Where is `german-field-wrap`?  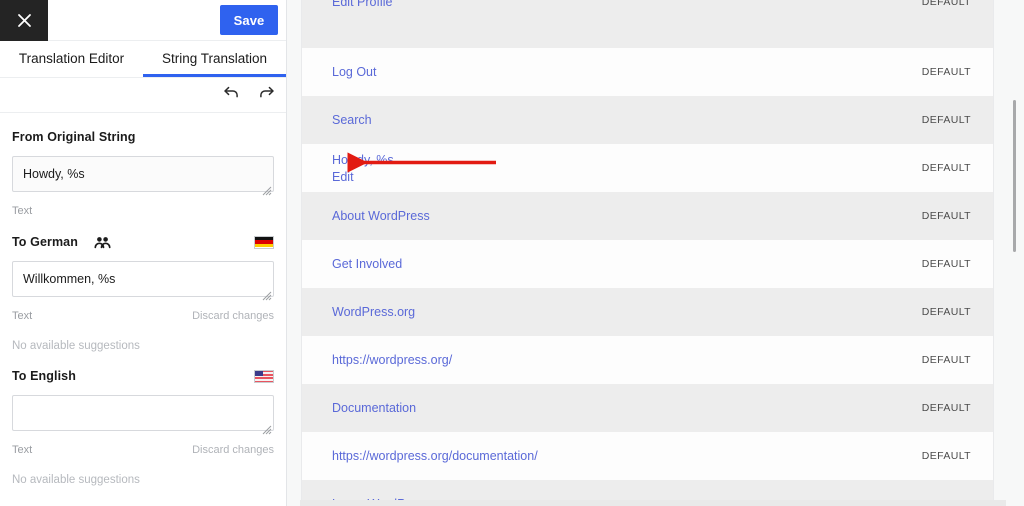 german-field-wrap is located at coordinates (143, 281).